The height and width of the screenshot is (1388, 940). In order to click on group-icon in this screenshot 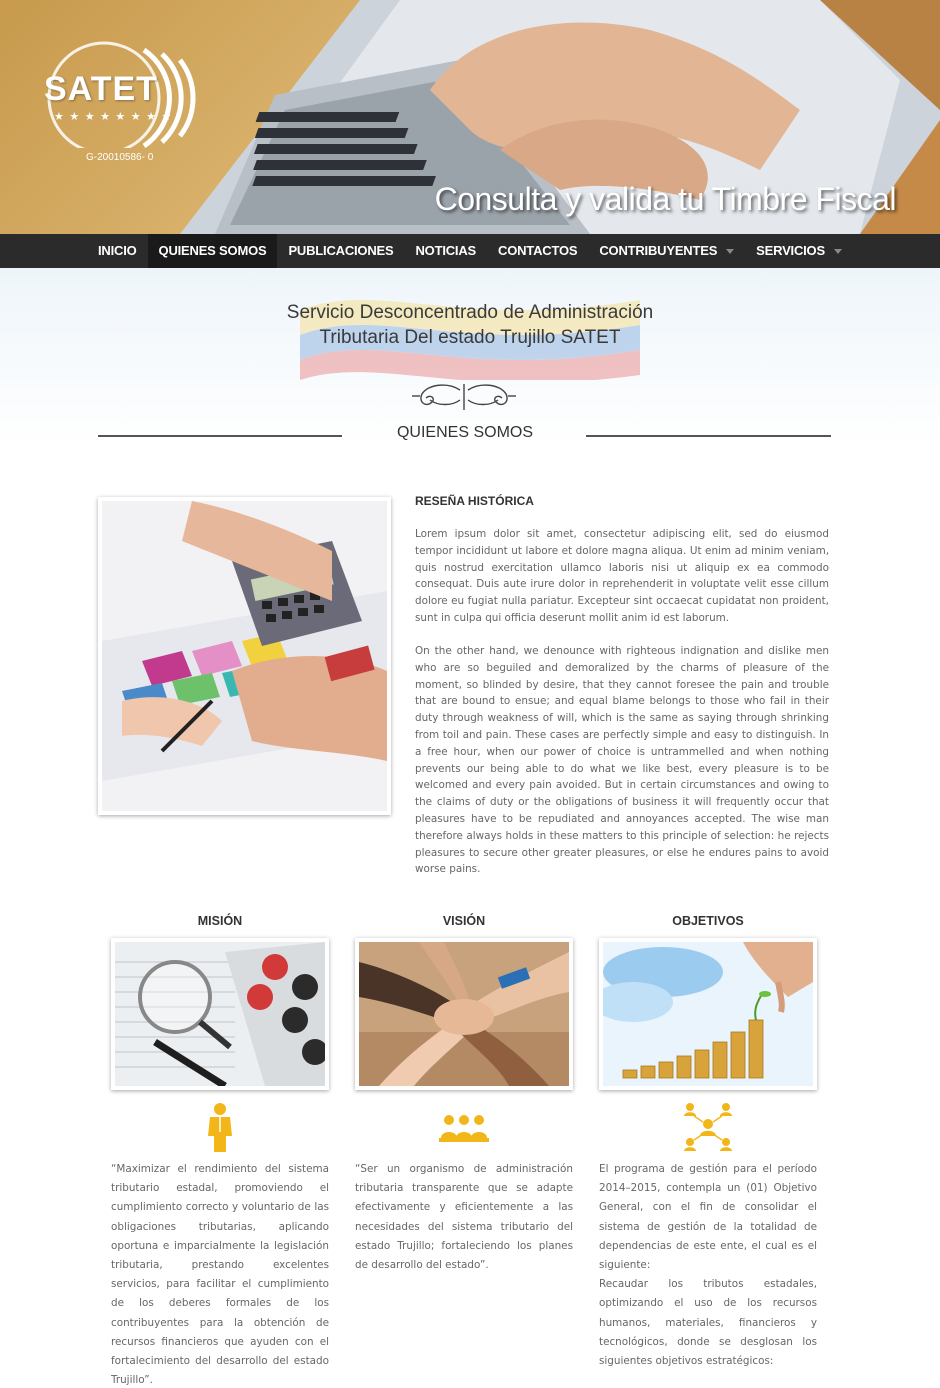, I will do `click(464, 1128)`.